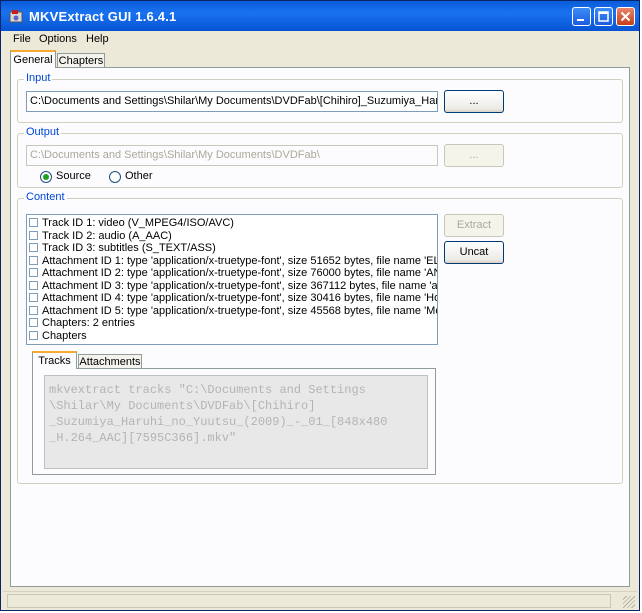 This screenshot has height=613, width=642. I want to click on radio-other-circle, so click(115, 177).